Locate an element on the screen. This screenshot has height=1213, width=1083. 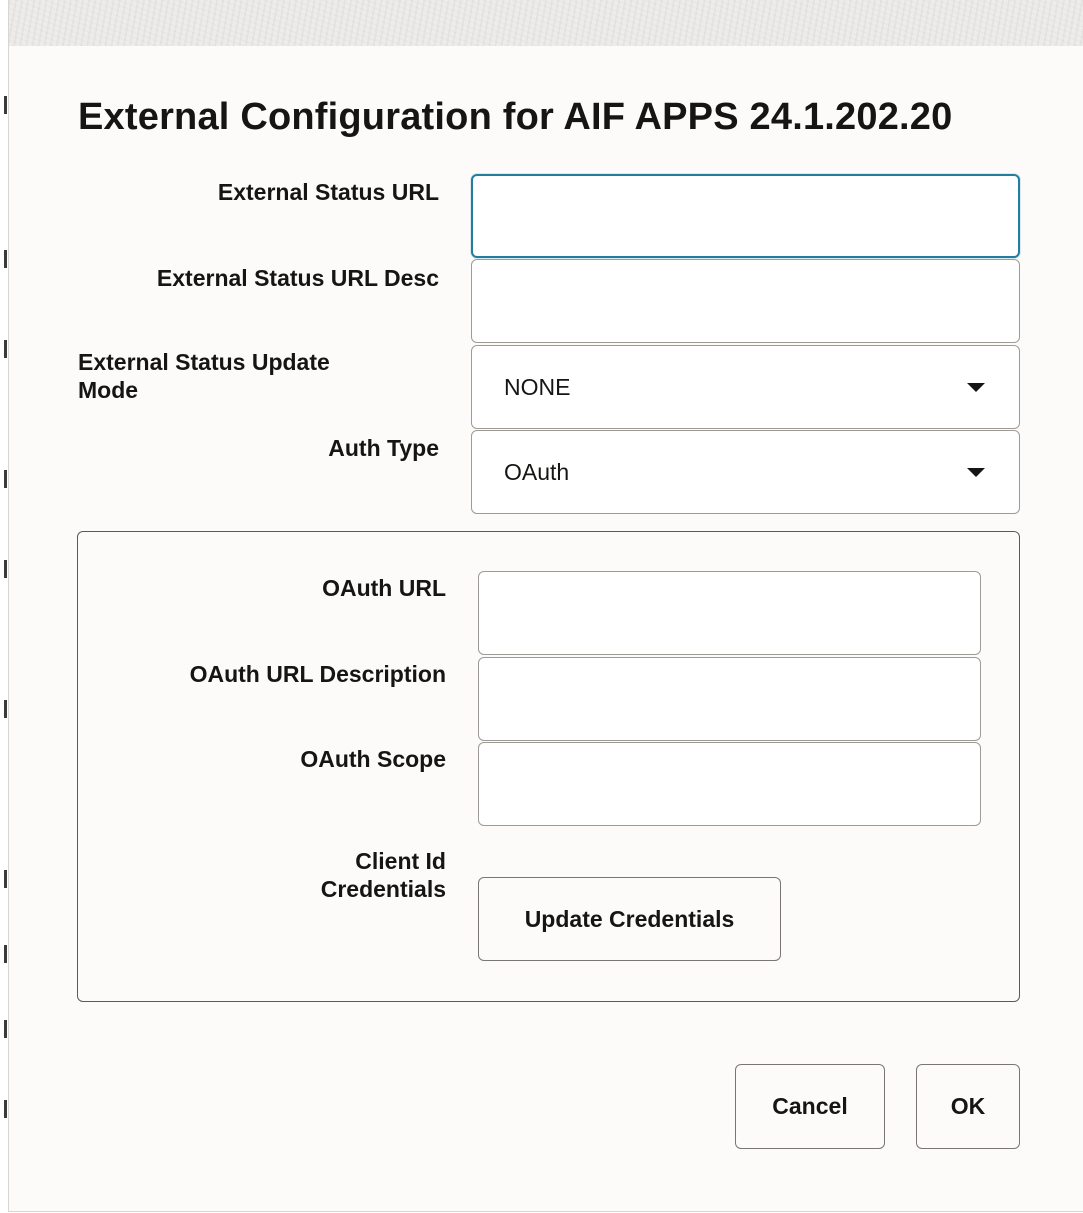
oauth-scope-input is located at coordinates (729, 784).